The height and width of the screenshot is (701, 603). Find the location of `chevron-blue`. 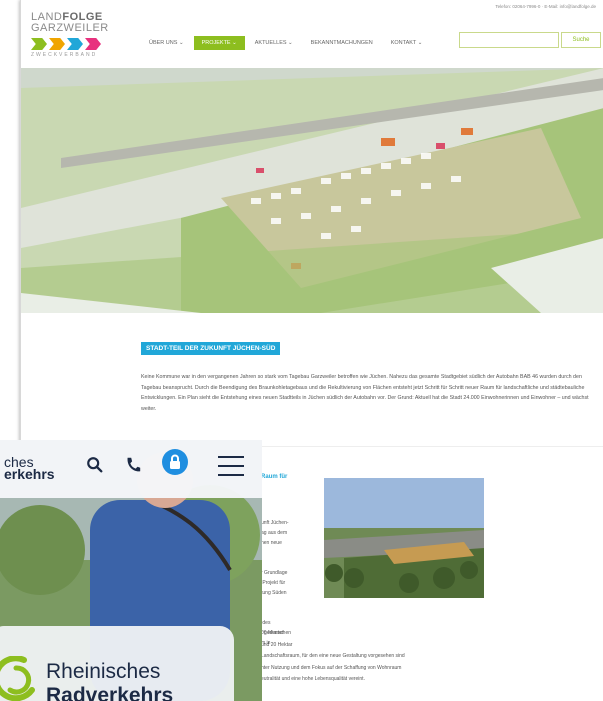

chevron-blue is located at coordinates (75, 44).